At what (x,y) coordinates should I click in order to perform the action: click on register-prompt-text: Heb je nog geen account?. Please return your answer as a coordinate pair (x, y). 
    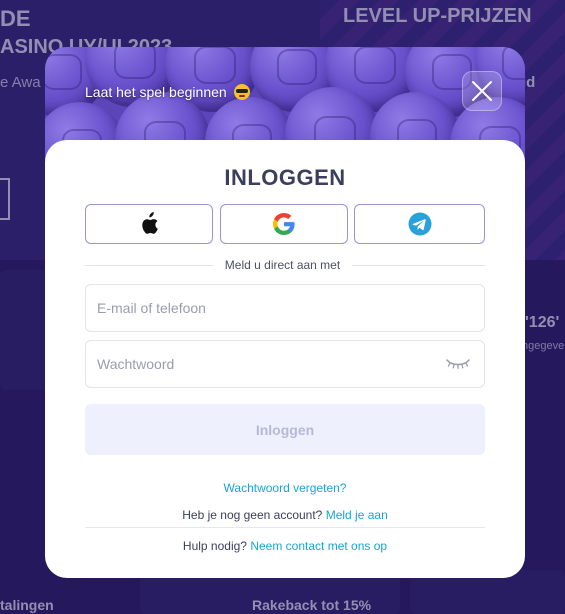
    Looking at the image, I should click on (252, 515).